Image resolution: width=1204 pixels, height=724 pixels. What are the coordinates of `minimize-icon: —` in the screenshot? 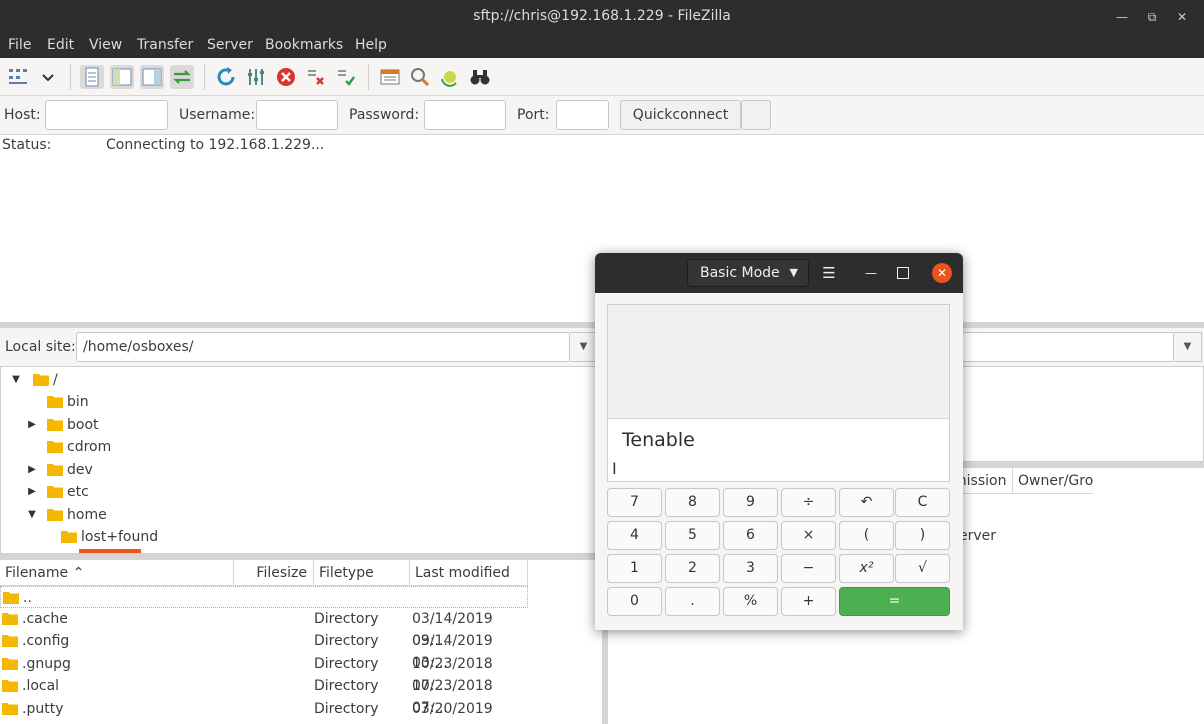 It's located at (871, 273).